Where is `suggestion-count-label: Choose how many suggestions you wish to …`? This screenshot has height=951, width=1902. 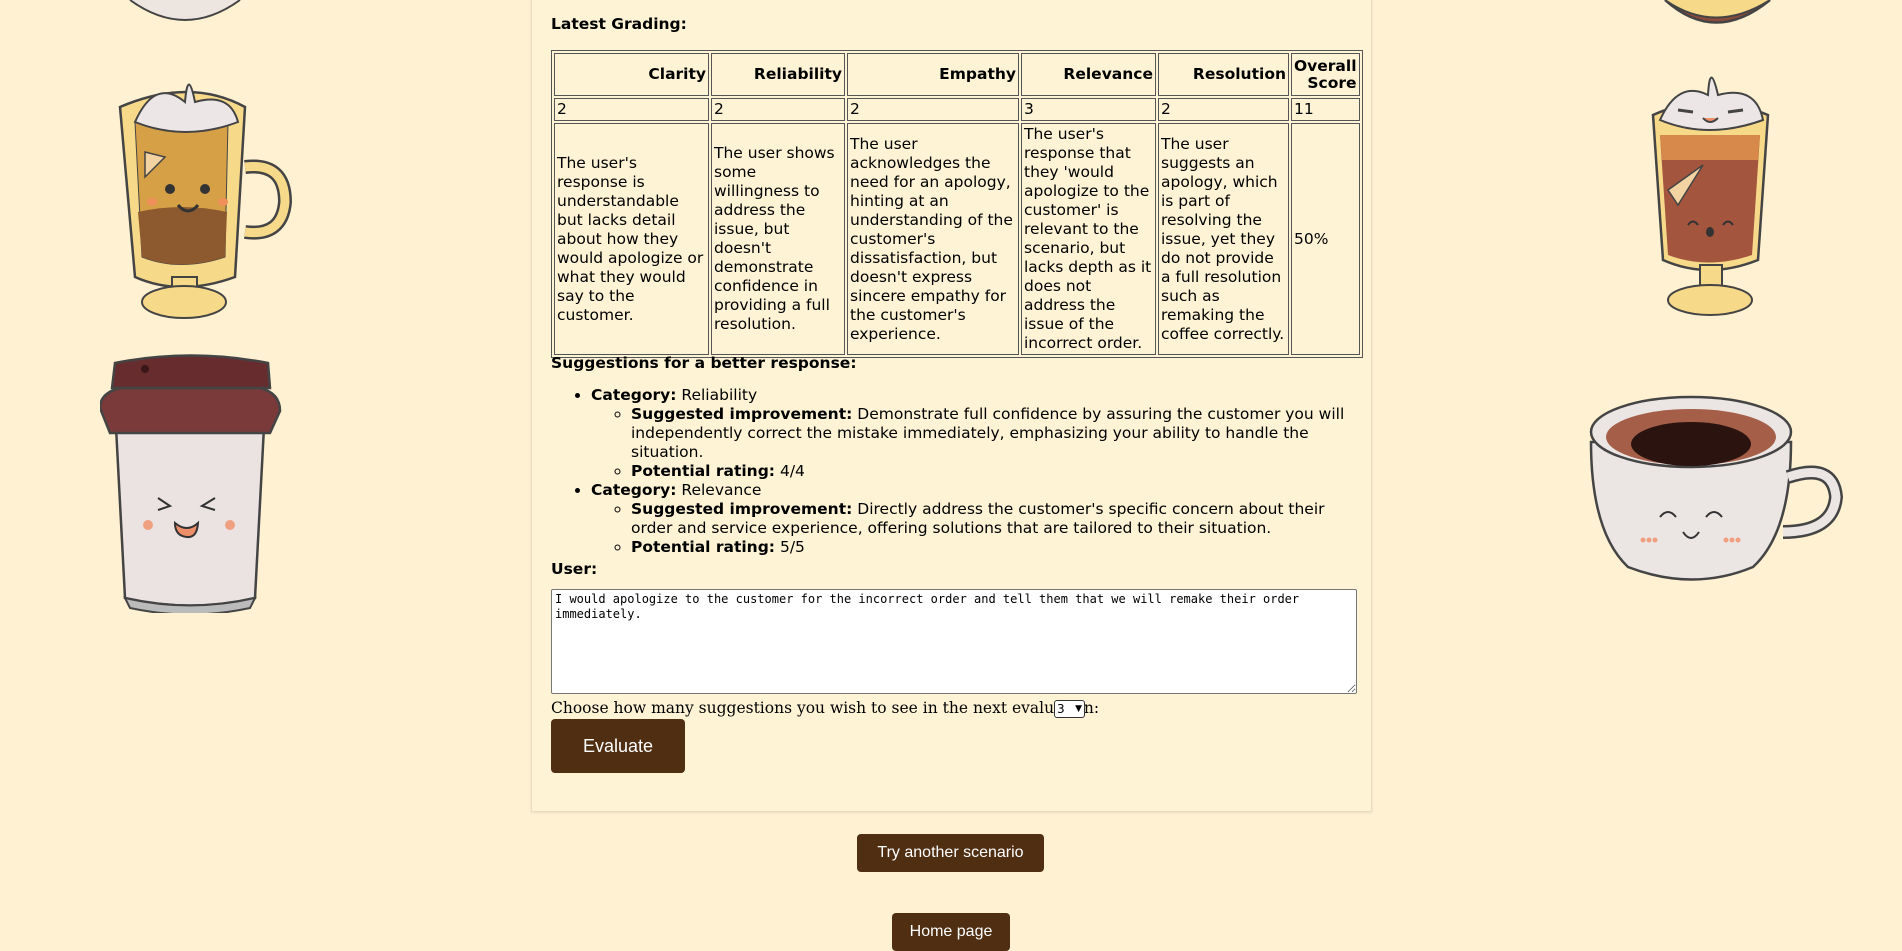
suggestion-count-label: Choose how many suggestions you wish to … is located at coordinates (825, 708).